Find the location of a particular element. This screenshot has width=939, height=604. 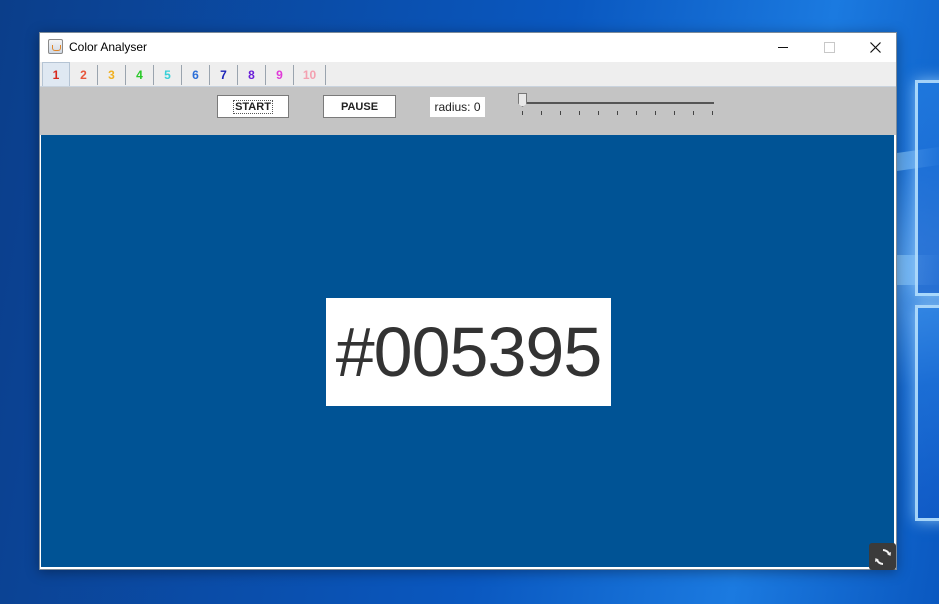

tab-6: 6 is located at coordinates (196, 75).